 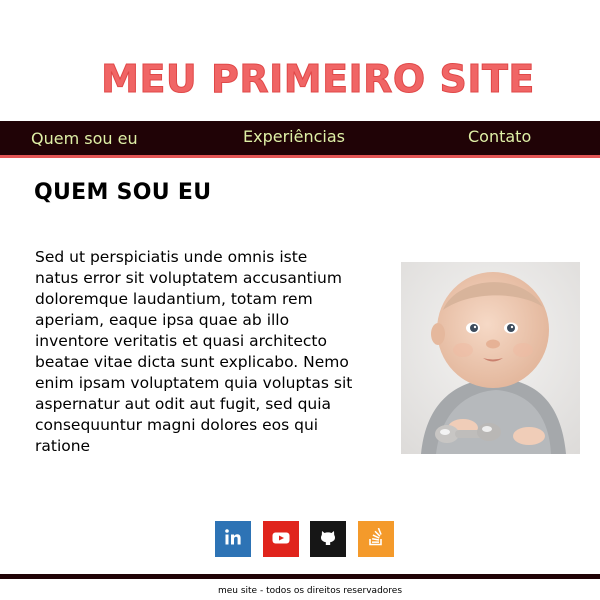 What do you see at coordinates (318, 79) in the screenshot?
I see `site-title: MEU PRIMEIRO SITE` at bounding box center [318, 79].